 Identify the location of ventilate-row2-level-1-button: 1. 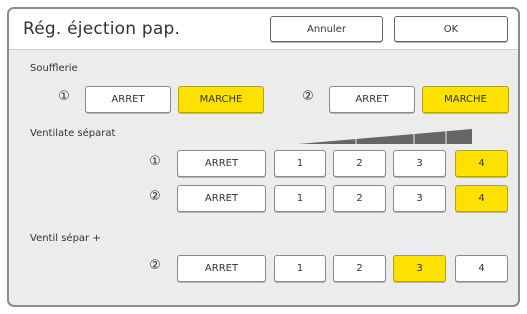
(300, 198).